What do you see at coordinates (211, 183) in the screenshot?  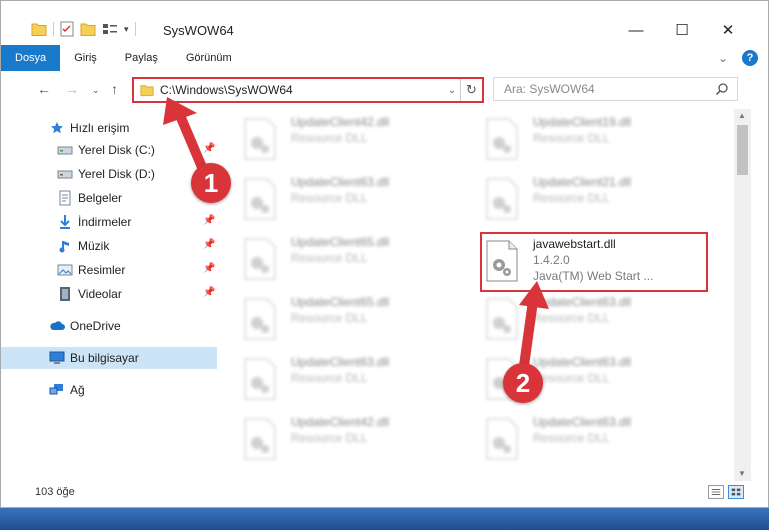 I see `callout-1: 1` at bounding box center [211, 183].